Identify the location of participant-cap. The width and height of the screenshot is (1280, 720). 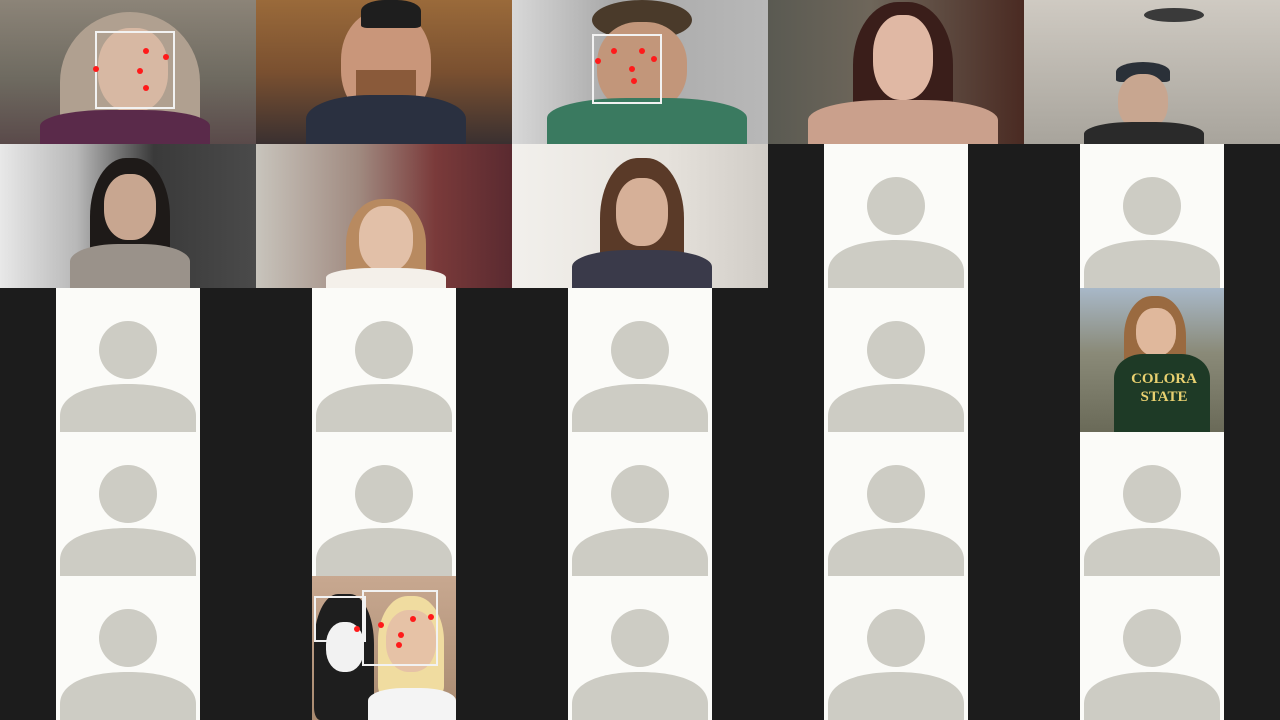
(391, 14).